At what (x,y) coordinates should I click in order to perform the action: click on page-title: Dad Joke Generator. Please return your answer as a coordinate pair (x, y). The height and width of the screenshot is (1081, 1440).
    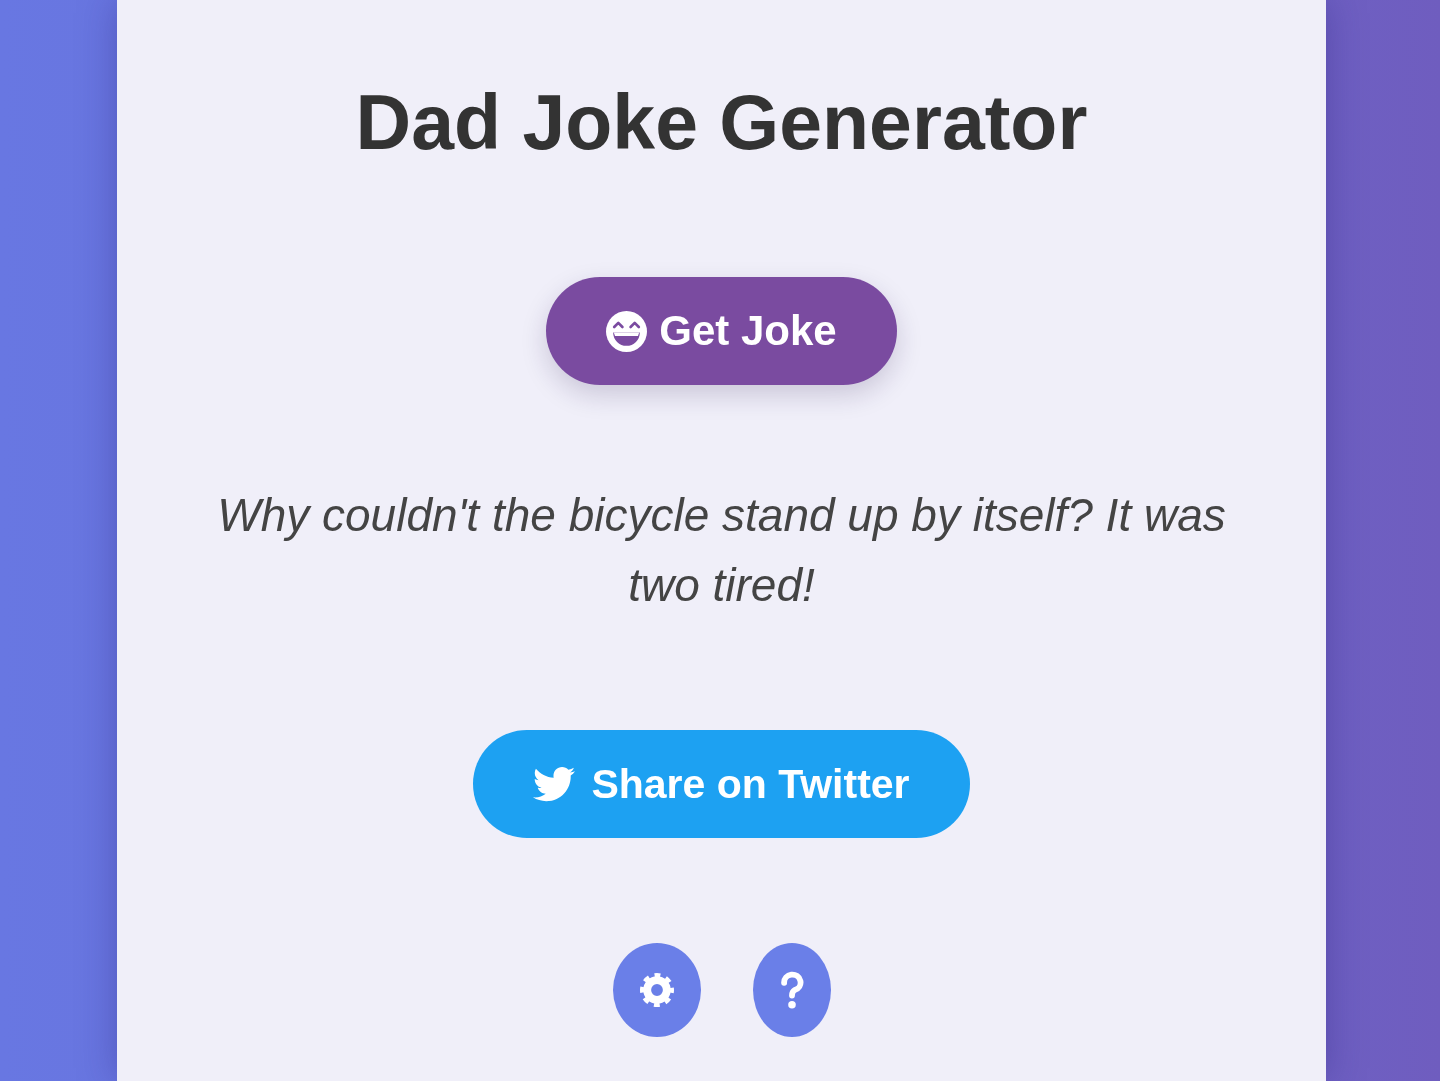
    Looking at the image, I should click on (721, 122).